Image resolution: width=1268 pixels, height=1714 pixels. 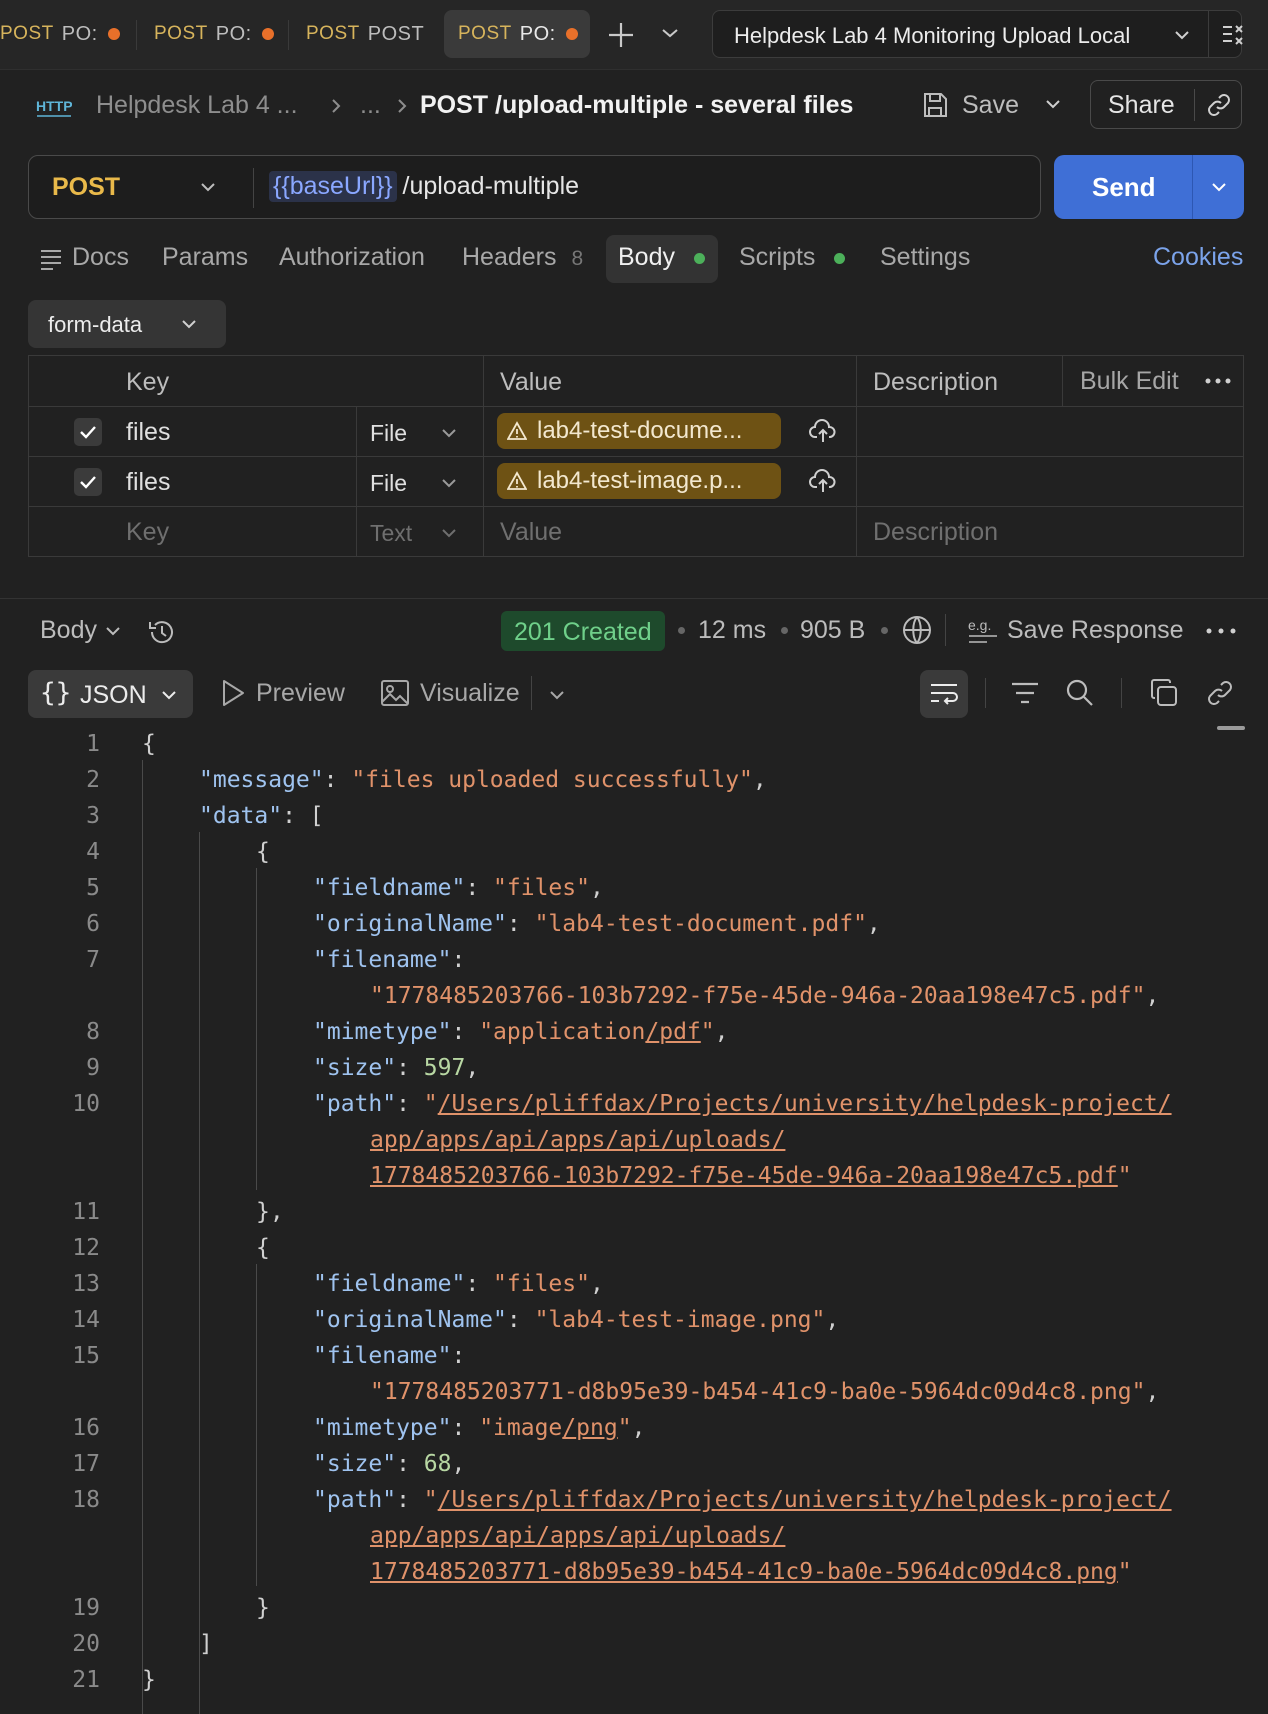 What do you see at coordinates (792, 257) in the screenshot?
I see `tab-scripts: Scripts` at bounding box center [792, 257].